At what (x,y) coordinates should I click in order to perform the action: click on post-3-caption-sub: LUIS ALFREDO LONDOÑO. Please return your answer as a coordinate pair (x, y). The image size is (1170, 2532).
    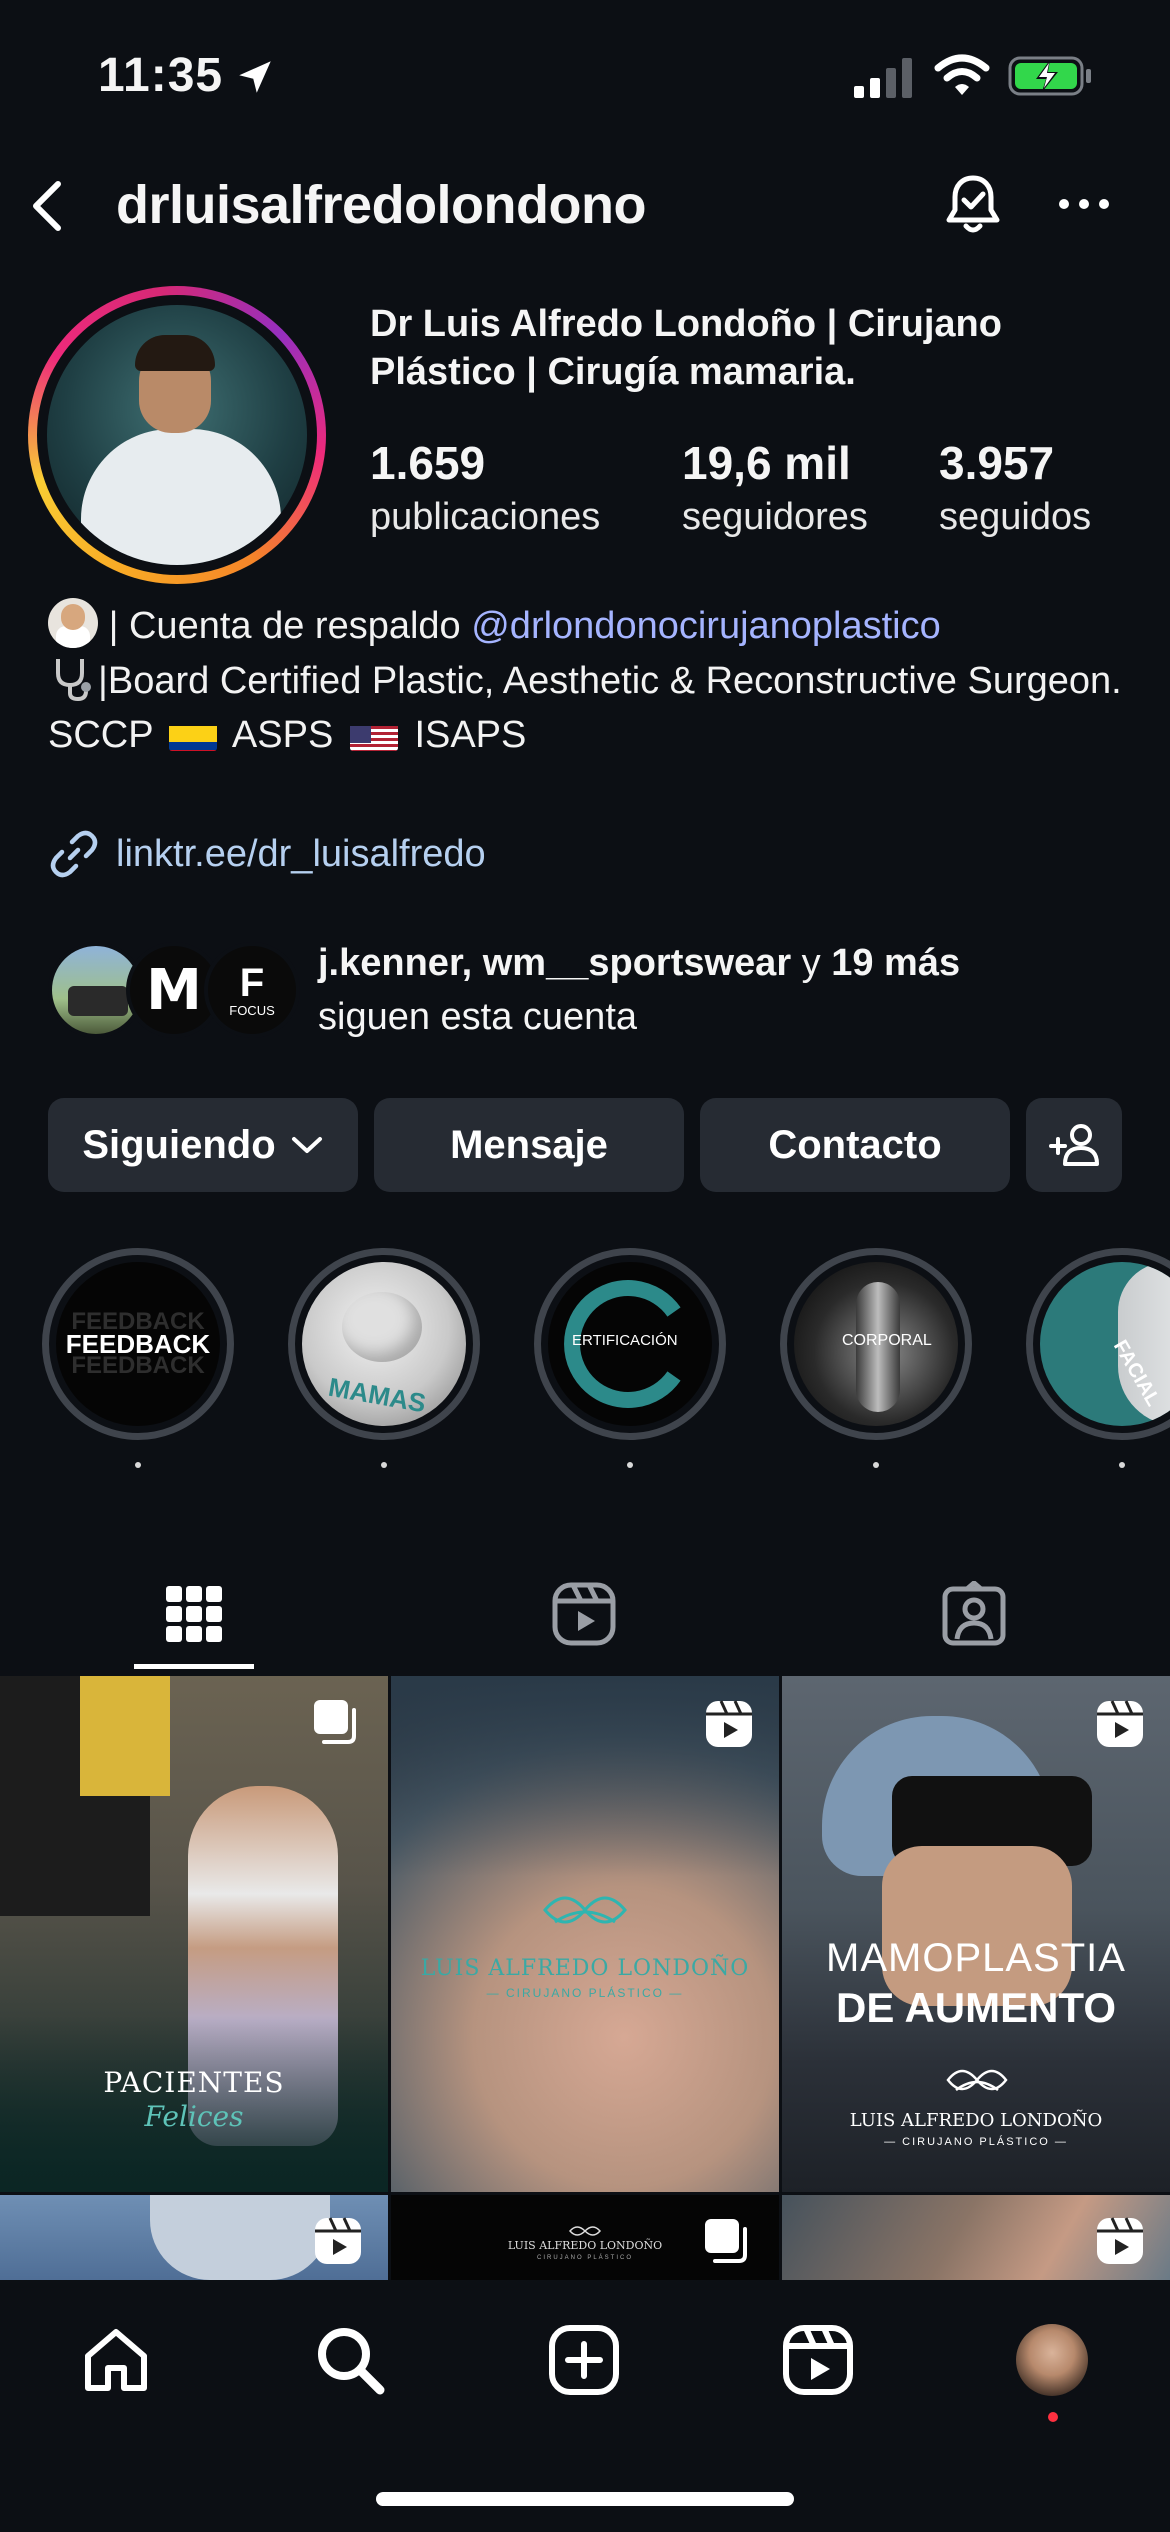
    Looking at the image, I should click on (976, 2120).